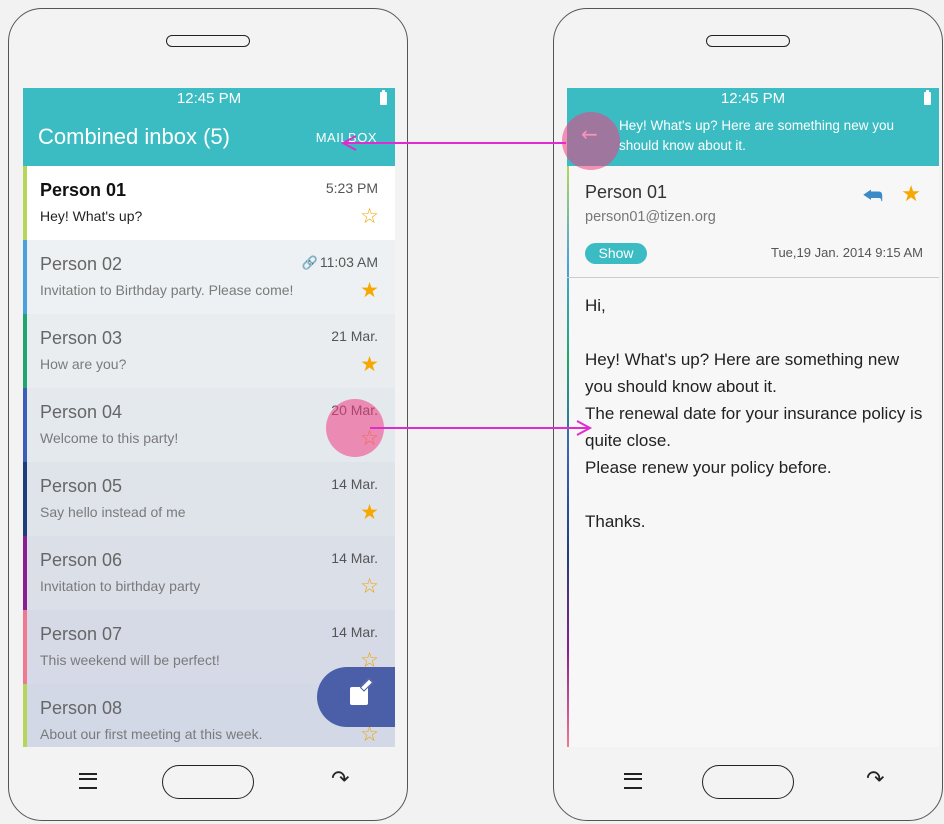 The width and height of the screenshot is (944, 824). I want to click on mail-body-line: Please renew your policy before., so click(708, 467).